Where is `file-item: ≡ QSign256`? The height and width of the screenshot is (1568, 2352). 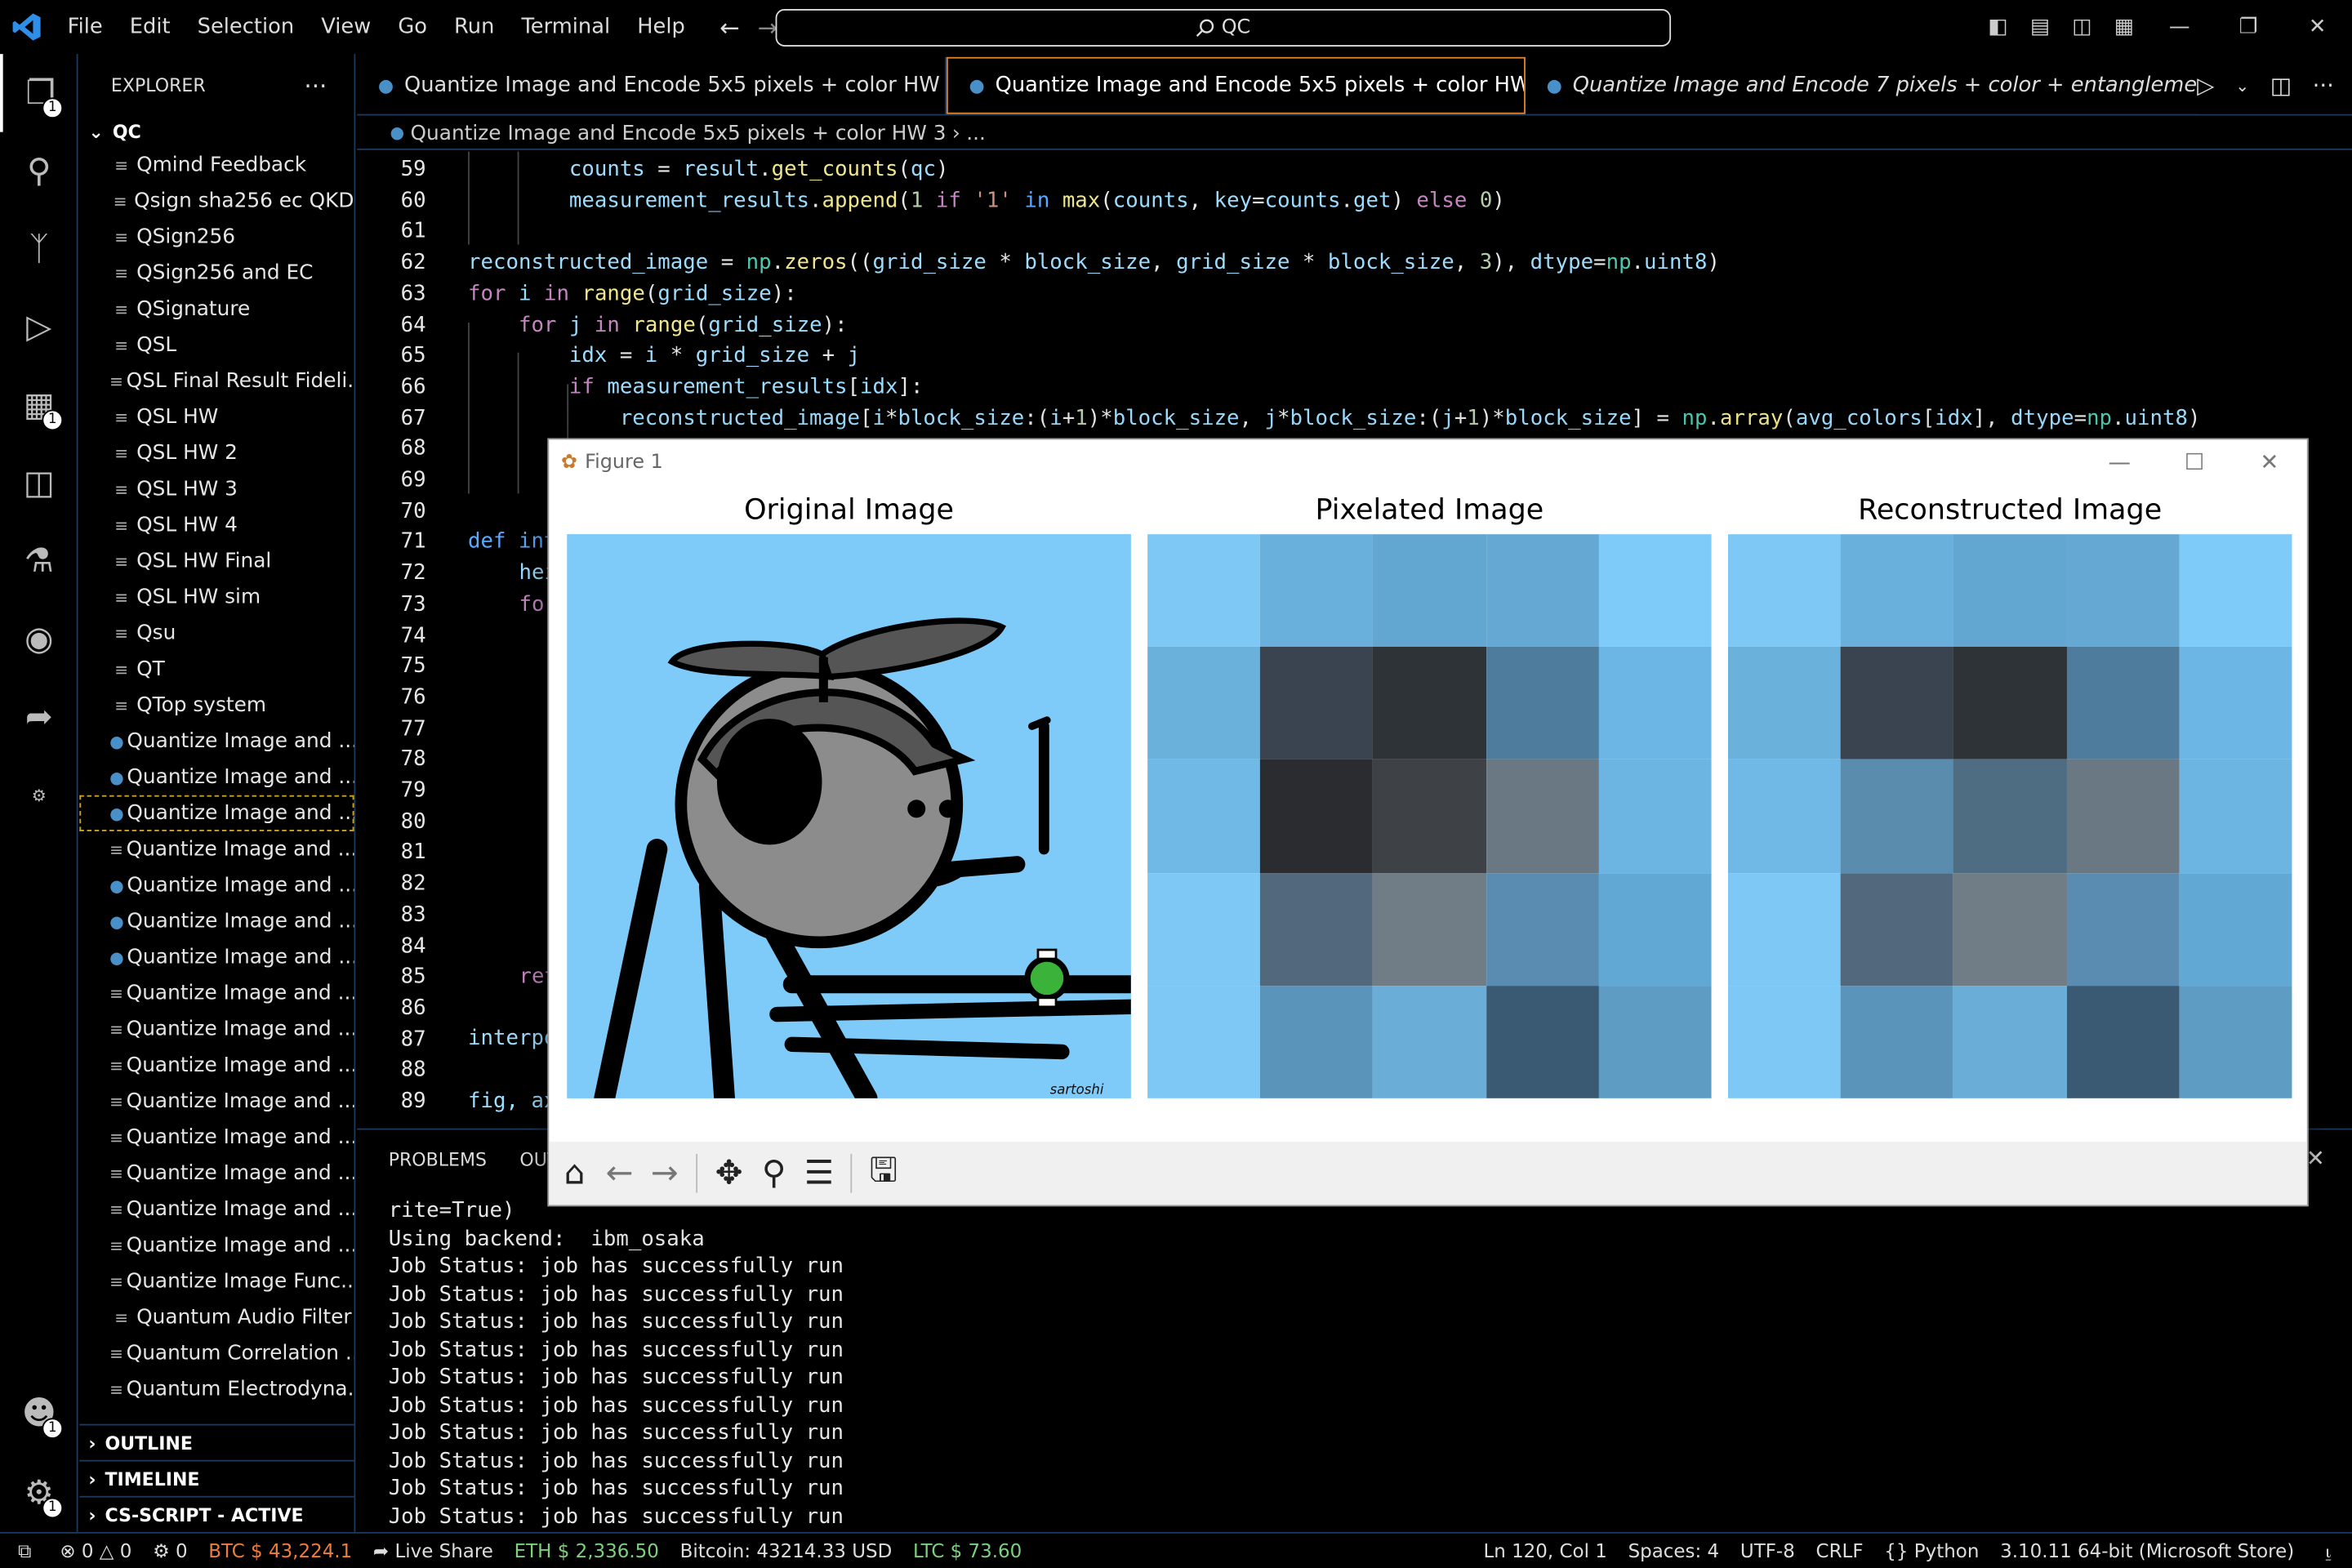
file-item: ≡ QSign256 is located at coordinates (217, 237).